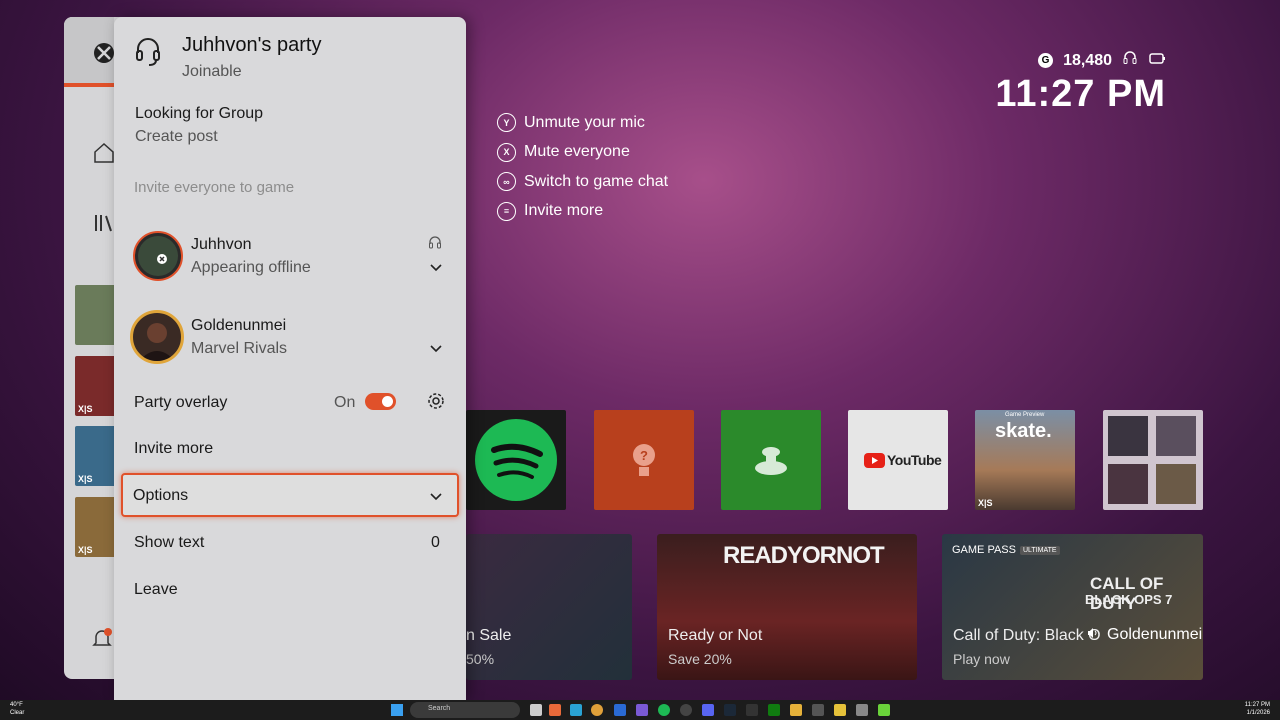 The image size is (1280, 720). Describe the element at coordinates (564, 211) in the screenshot. I see `hint-label: Invite more` at that location.